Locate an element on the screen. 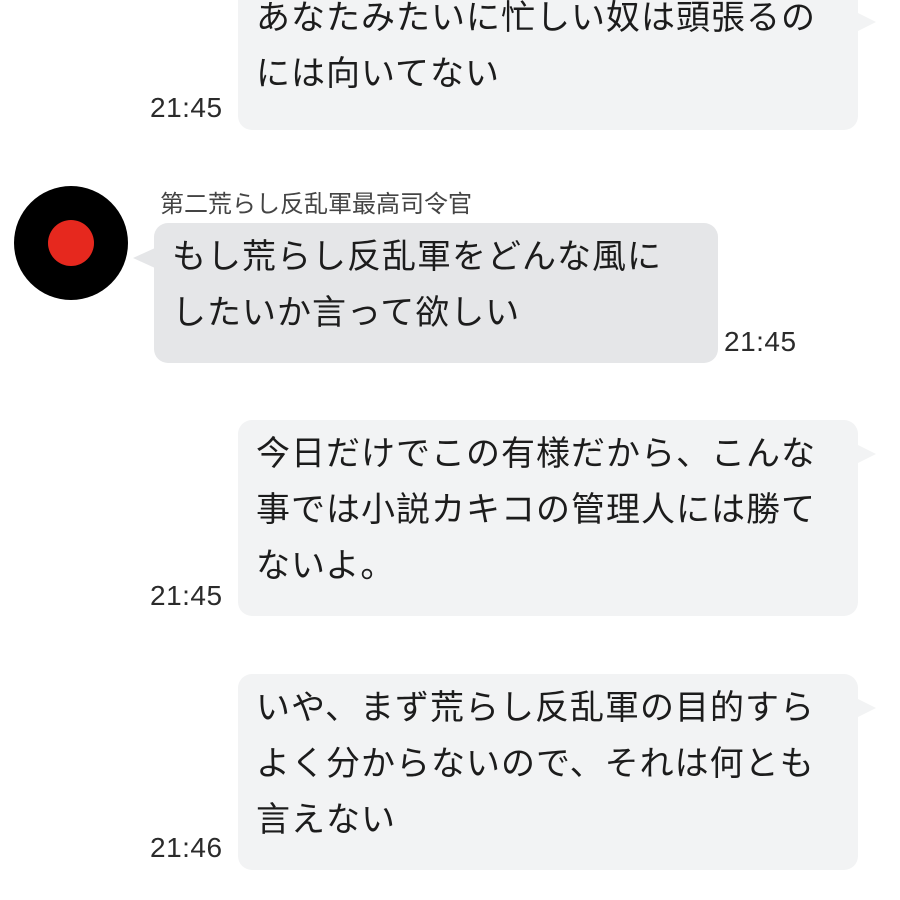 This screenshot has width=900, height=900. message-text-line: いや、まず荒らし反乱軍の目的すら is located at coordinates (535, 708).